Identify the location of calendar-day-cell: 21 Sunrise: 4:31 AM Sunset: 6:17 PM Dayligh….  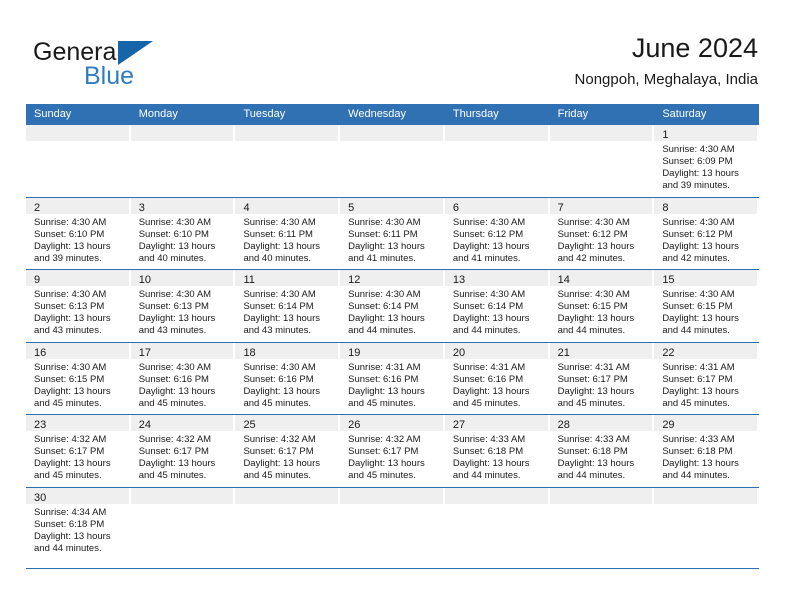
(602, 378).